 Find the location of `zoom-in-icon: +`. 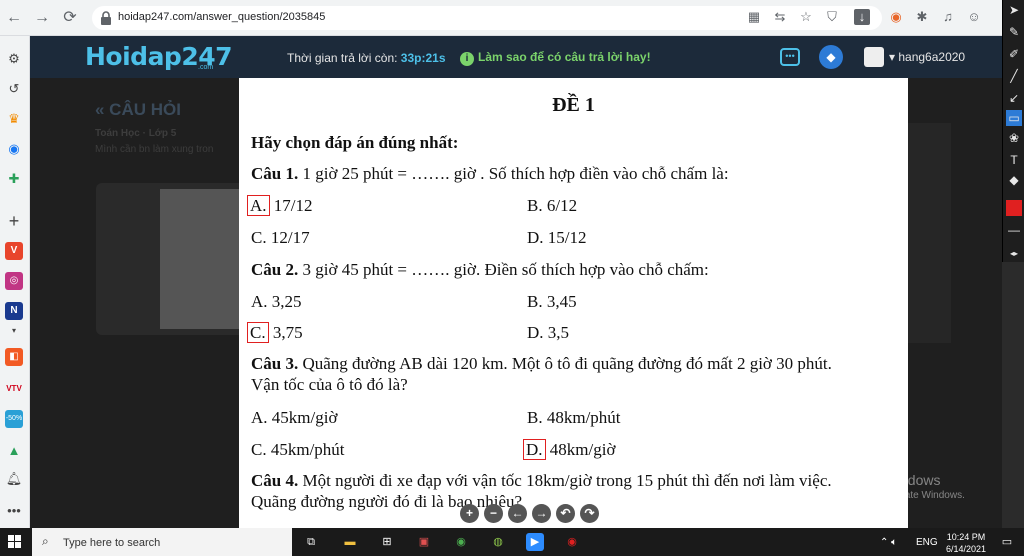

zoom-in-icon: + is located at coordinates (469, 513).